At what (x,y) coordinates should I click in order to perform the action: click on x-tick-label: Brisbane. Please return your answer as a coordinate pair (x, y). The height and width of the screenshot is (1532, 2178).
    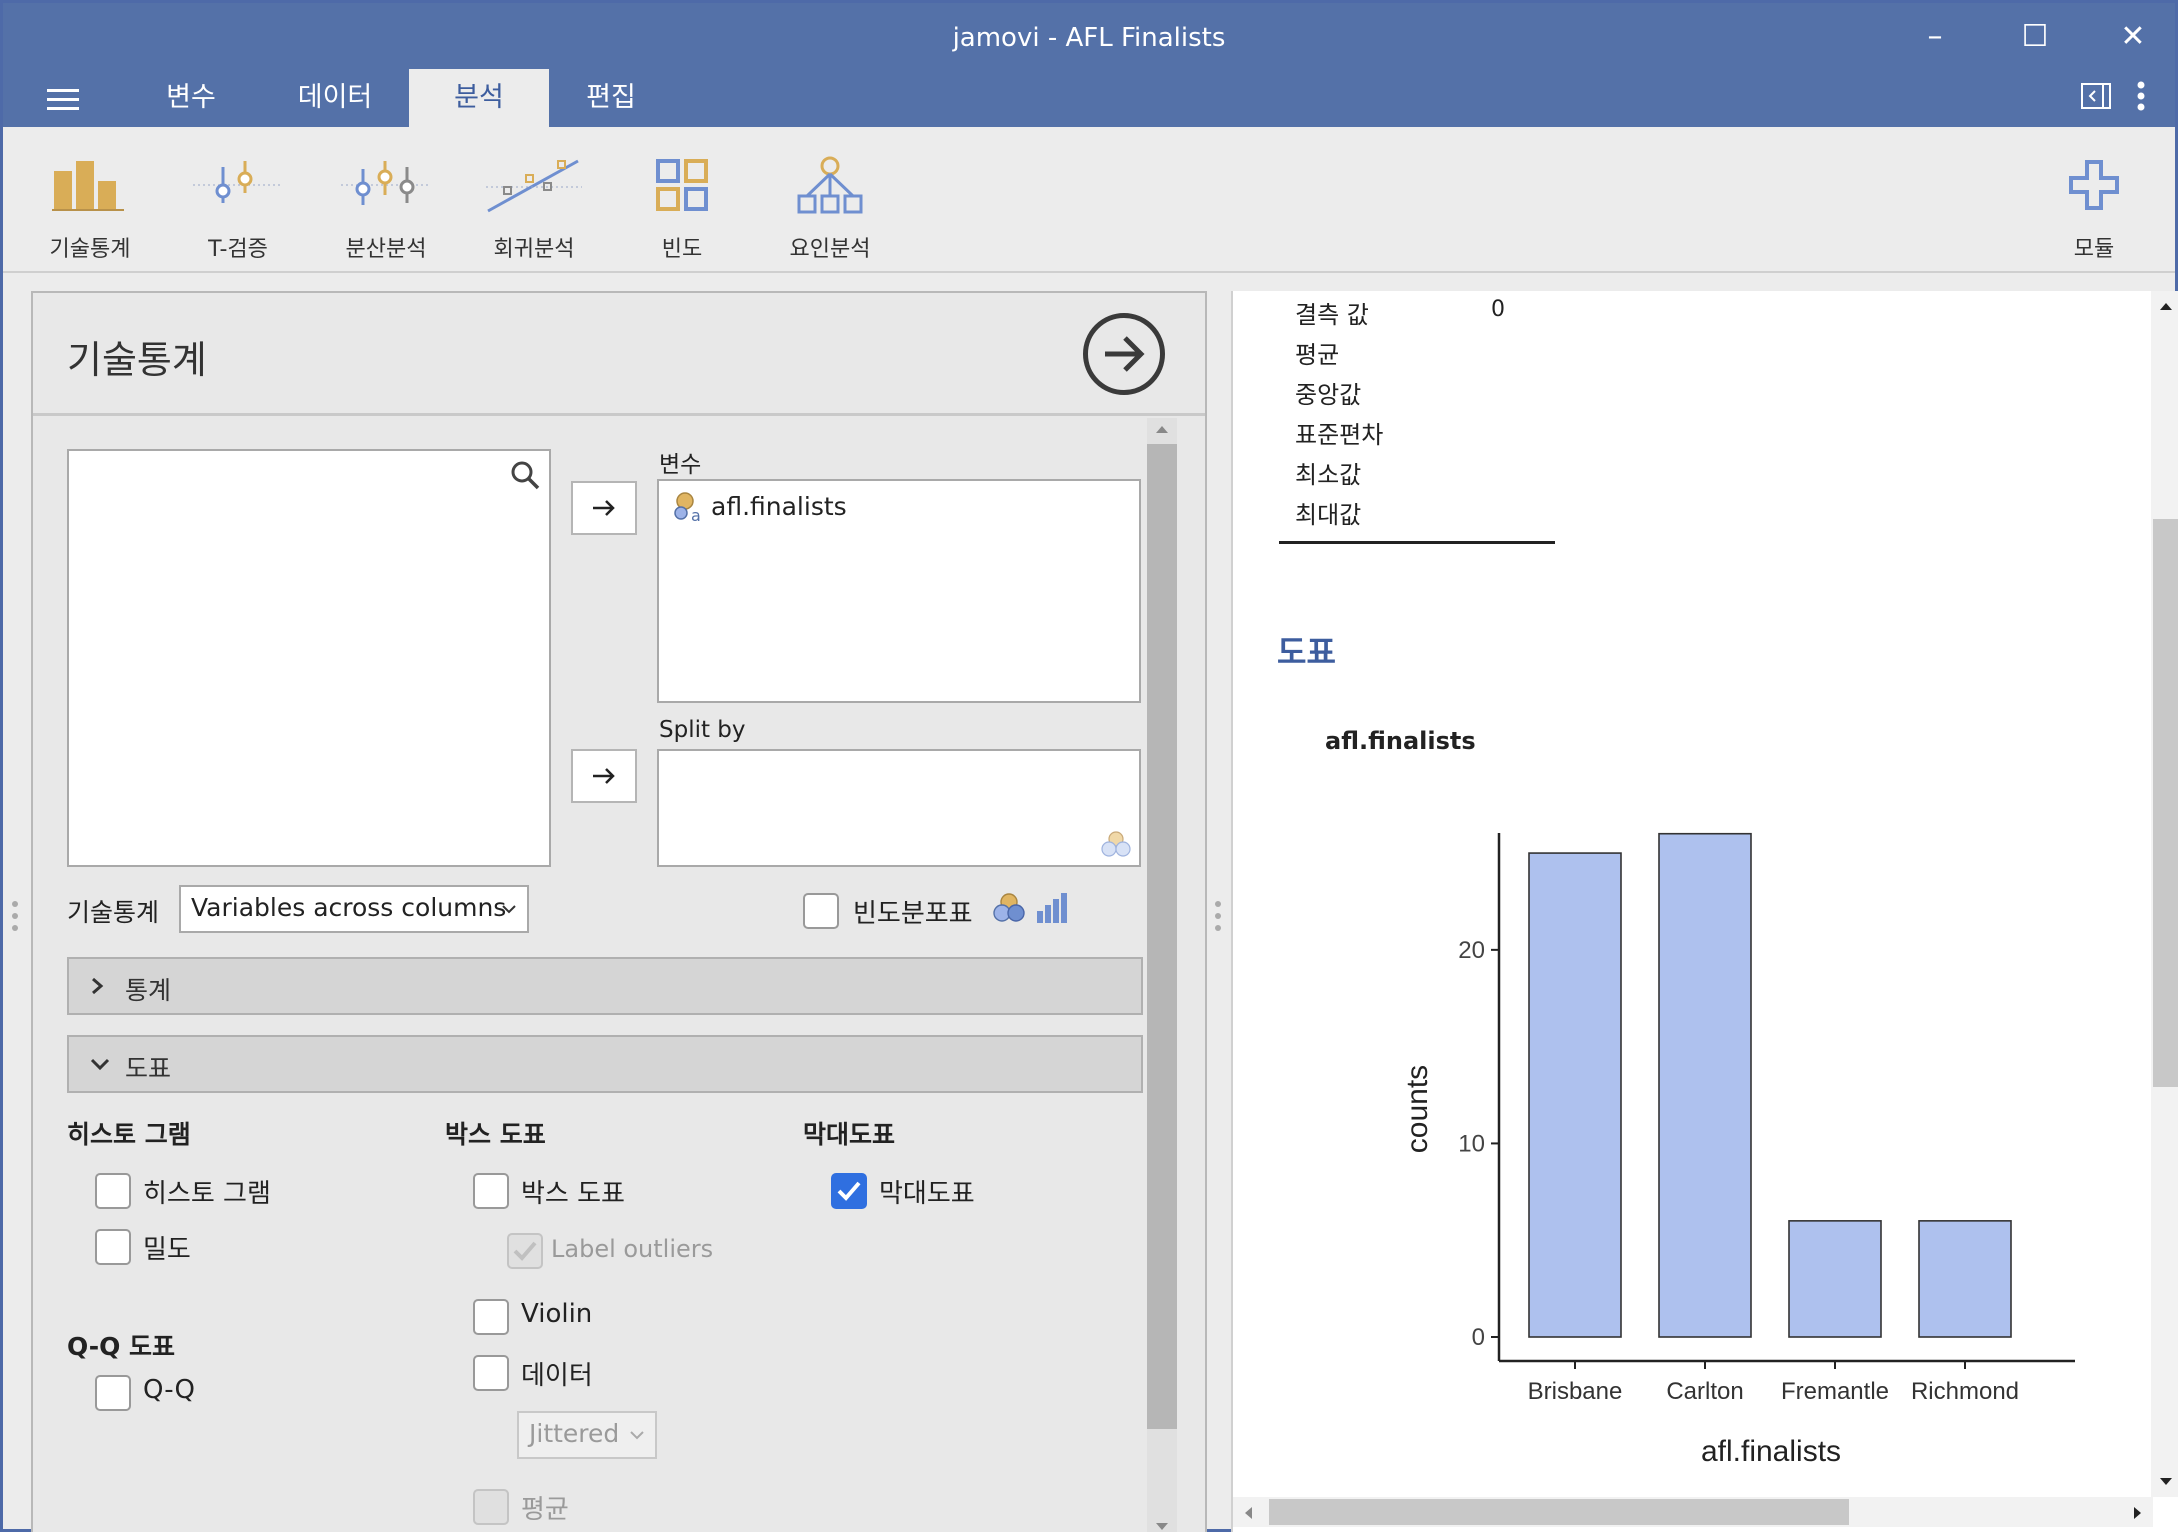
    Looking at the image, I should click on (1575, 1391).